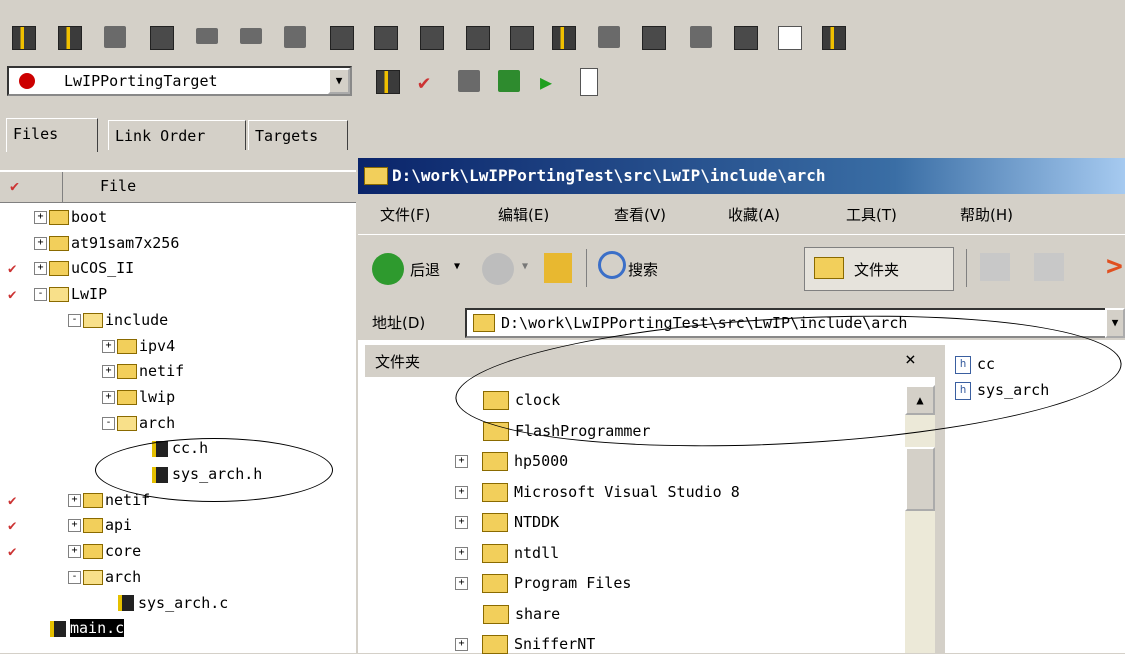  What do you see at coordinates (522, 38) in the screenshot?
I see `find-in-files-icon` at bounding box center [522, 38].